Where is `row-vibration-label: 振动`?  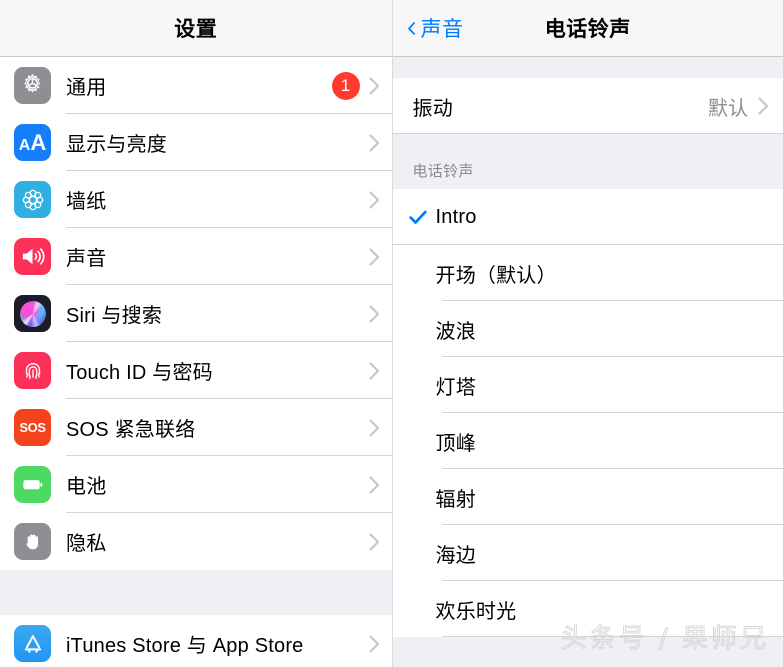 row-vibration-label: 振动 is located at coordinates (432, 108).